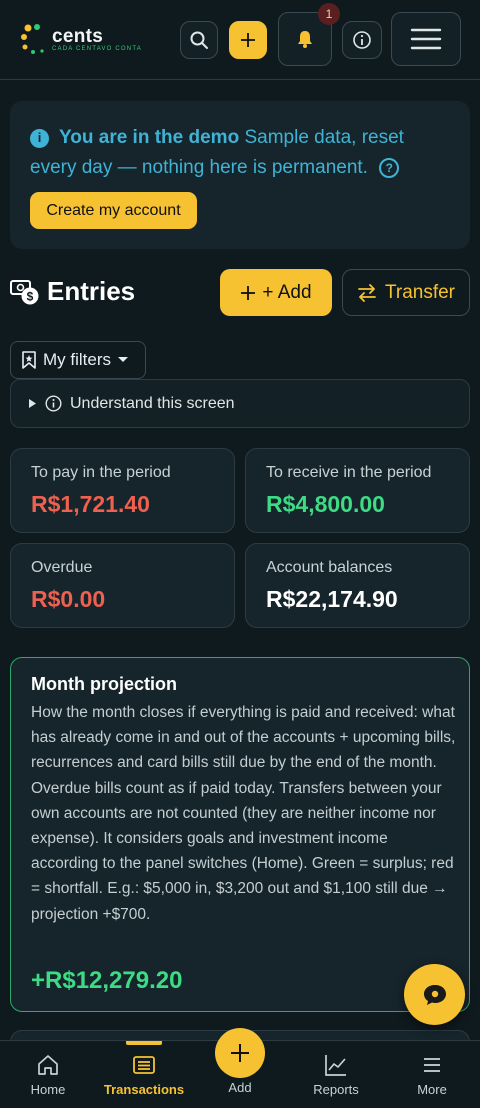  I want to click on logo: cents CADA CENTAVO CONTA, so click(85, 40).